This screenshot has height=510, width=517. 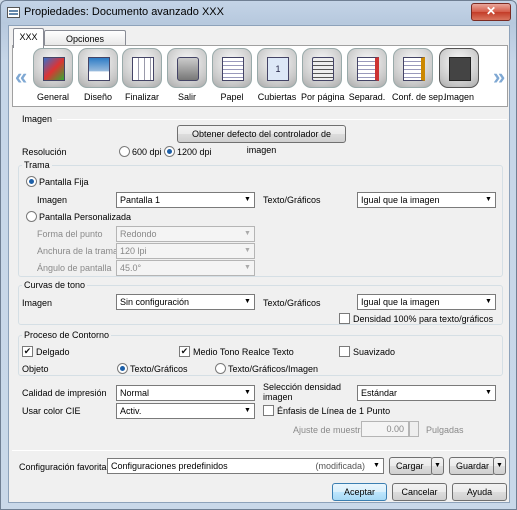 I want to click on pantalla-personalizada-radio, so click(x=31, y=216).